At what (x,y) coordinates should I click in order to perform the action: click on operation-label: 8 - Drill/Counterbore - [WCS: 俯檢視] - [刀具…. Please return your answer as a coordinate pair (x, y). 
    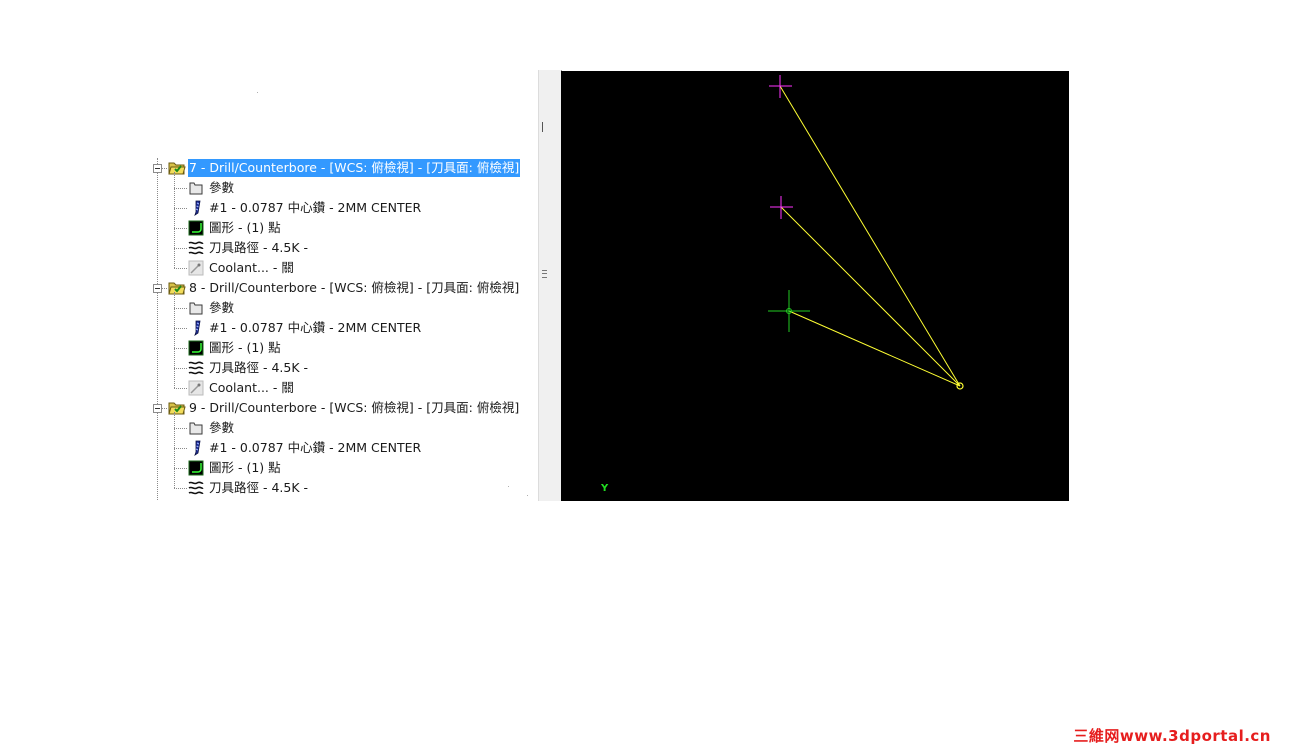
    Looking at the image, I should click on (354, 288).